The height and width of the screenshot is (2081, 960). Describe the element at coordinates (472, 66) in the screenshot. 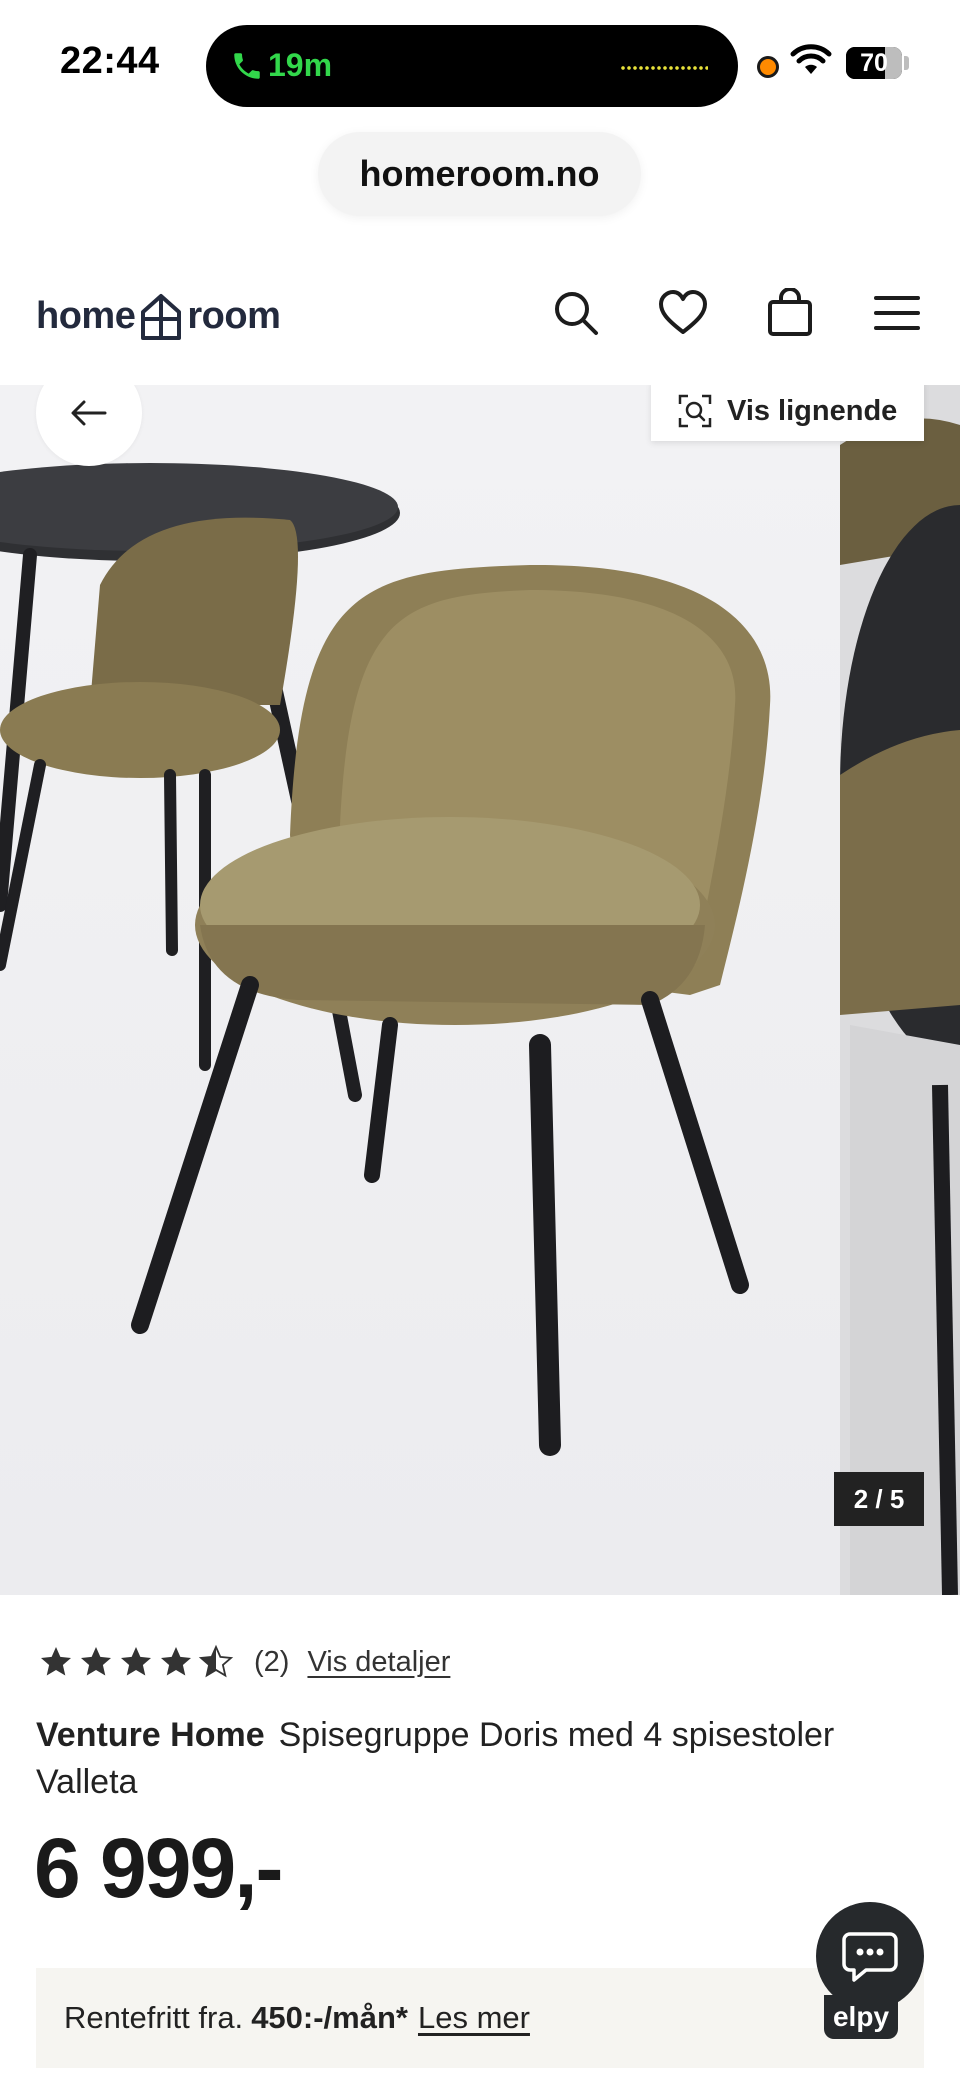

I see `dynamic-island-call: 19m` at that location.